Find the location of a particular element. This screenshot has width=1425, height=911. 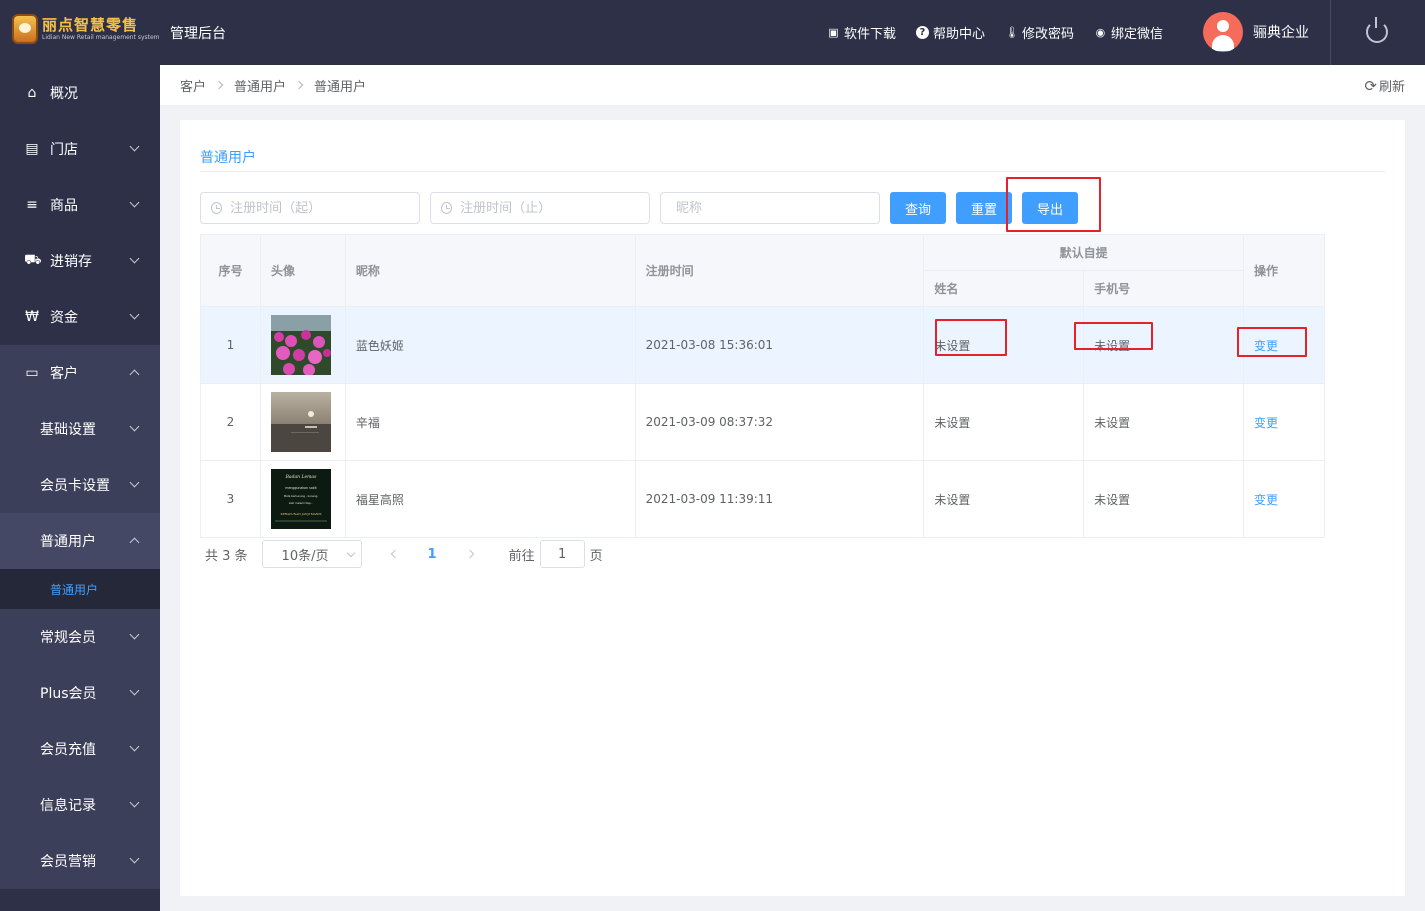

next-page-button is located at coordinates (469, 554).